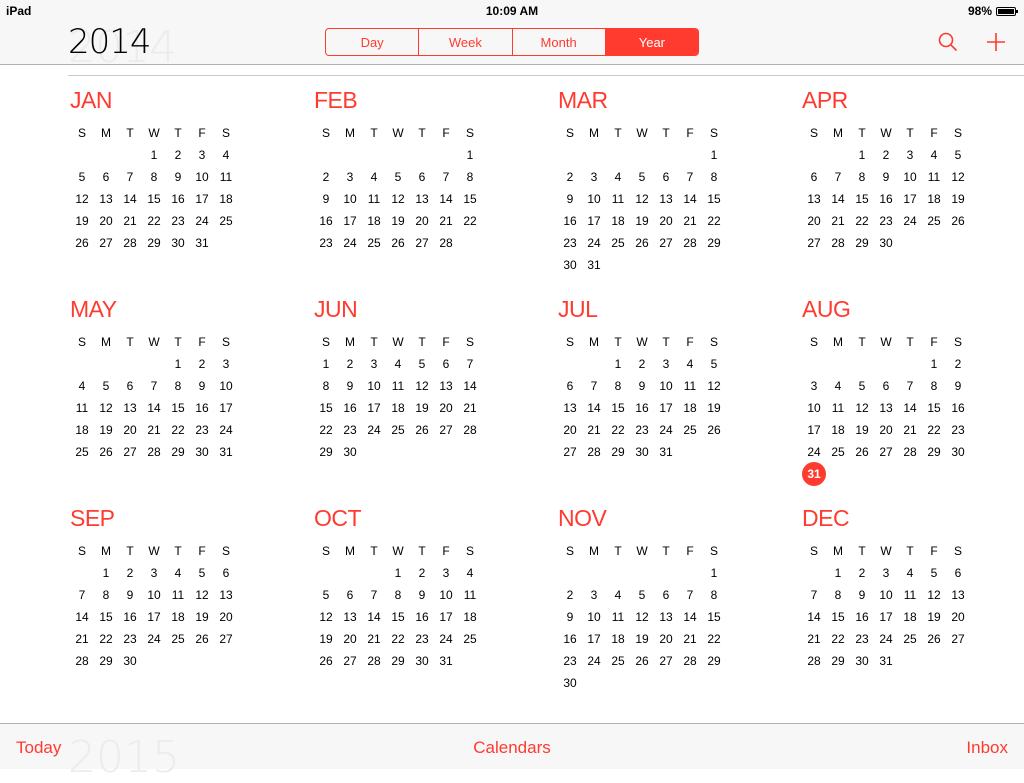  I want to click on today-day-cell: 31, so click(814, 474).